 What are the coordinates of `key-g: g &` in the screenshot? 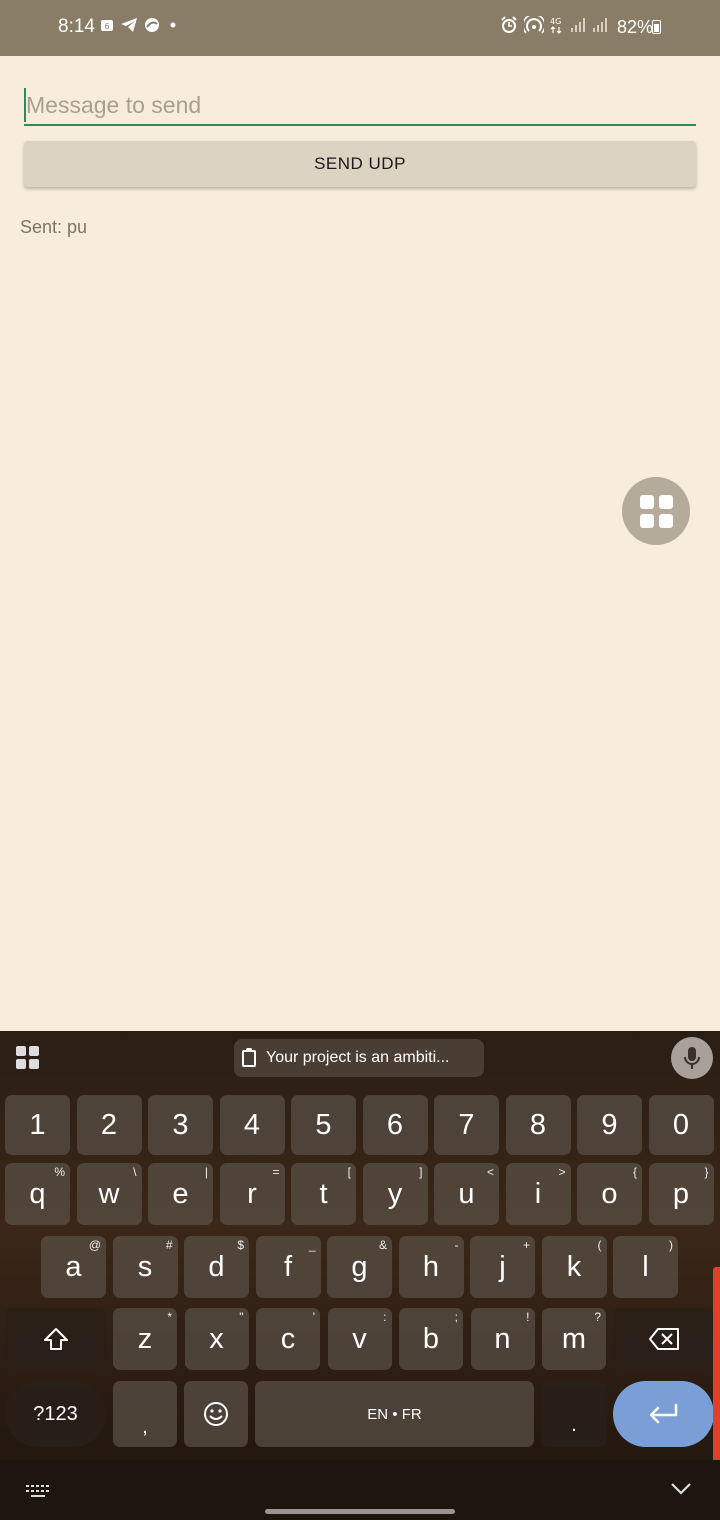 It's located at (359, 1267).